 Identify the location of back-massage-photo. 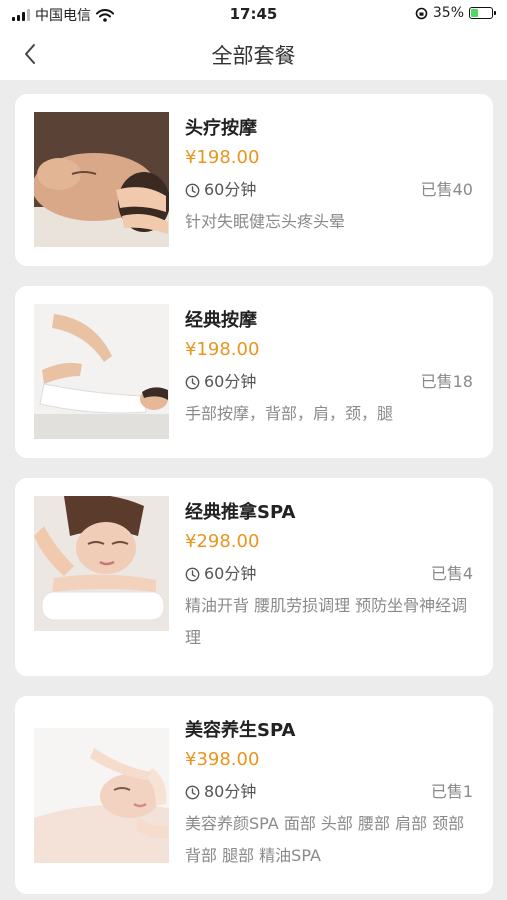
(101, 371).